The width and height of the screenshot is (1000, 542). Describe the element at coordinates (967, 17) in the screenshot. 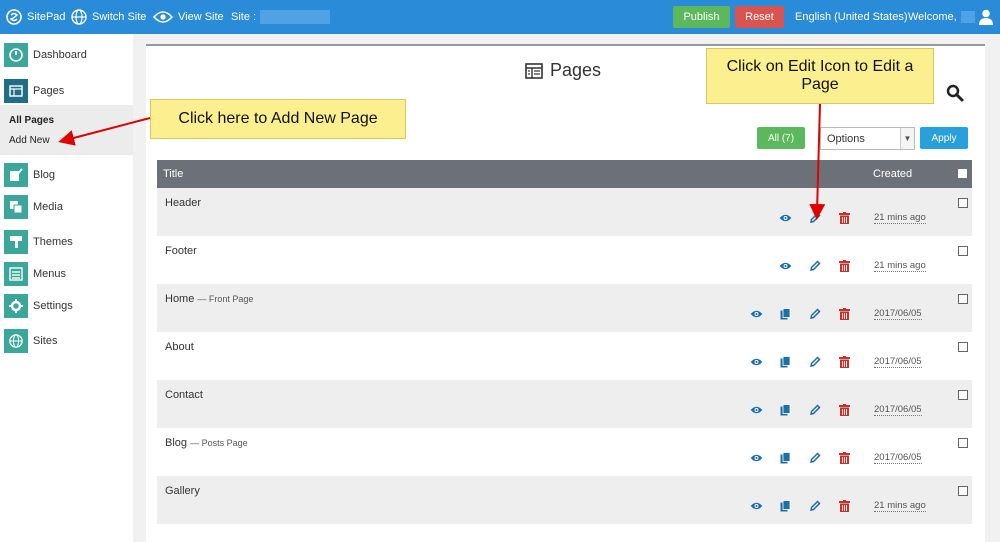

I see `username-redacted` at that location.